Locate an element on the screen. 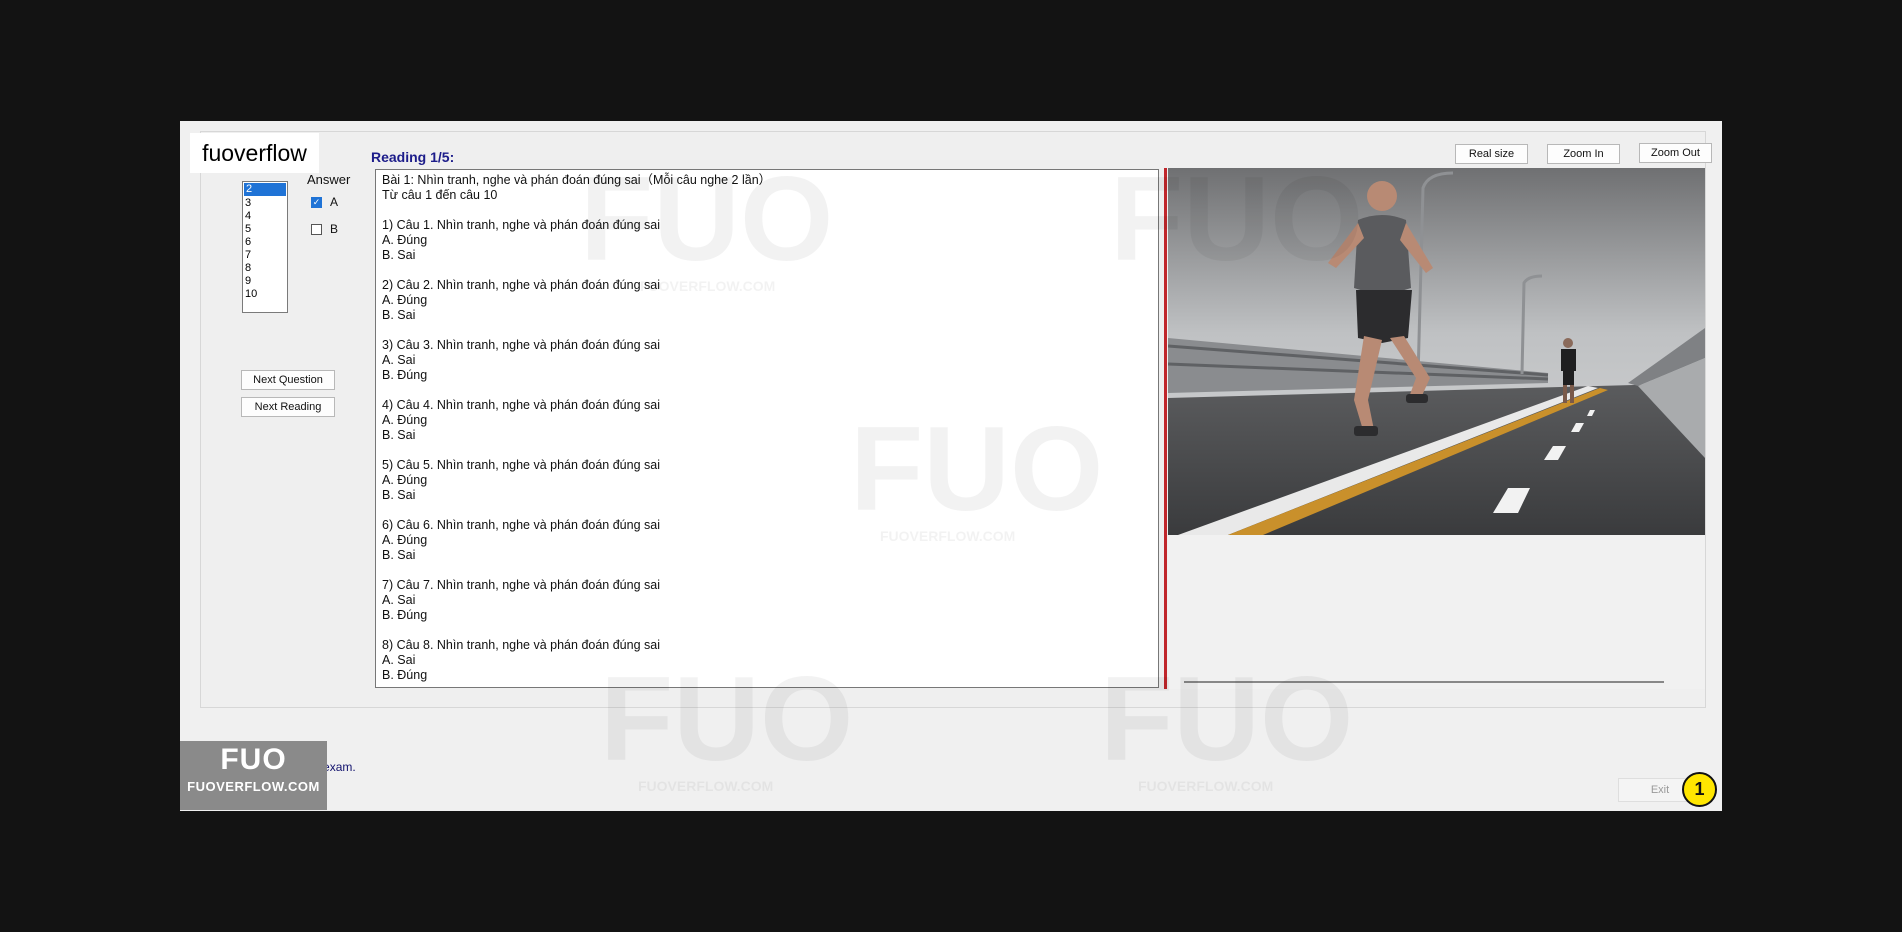  question-list: 2 3 4 5 6 7 8 9 10 is located at coordinates (265, 247).